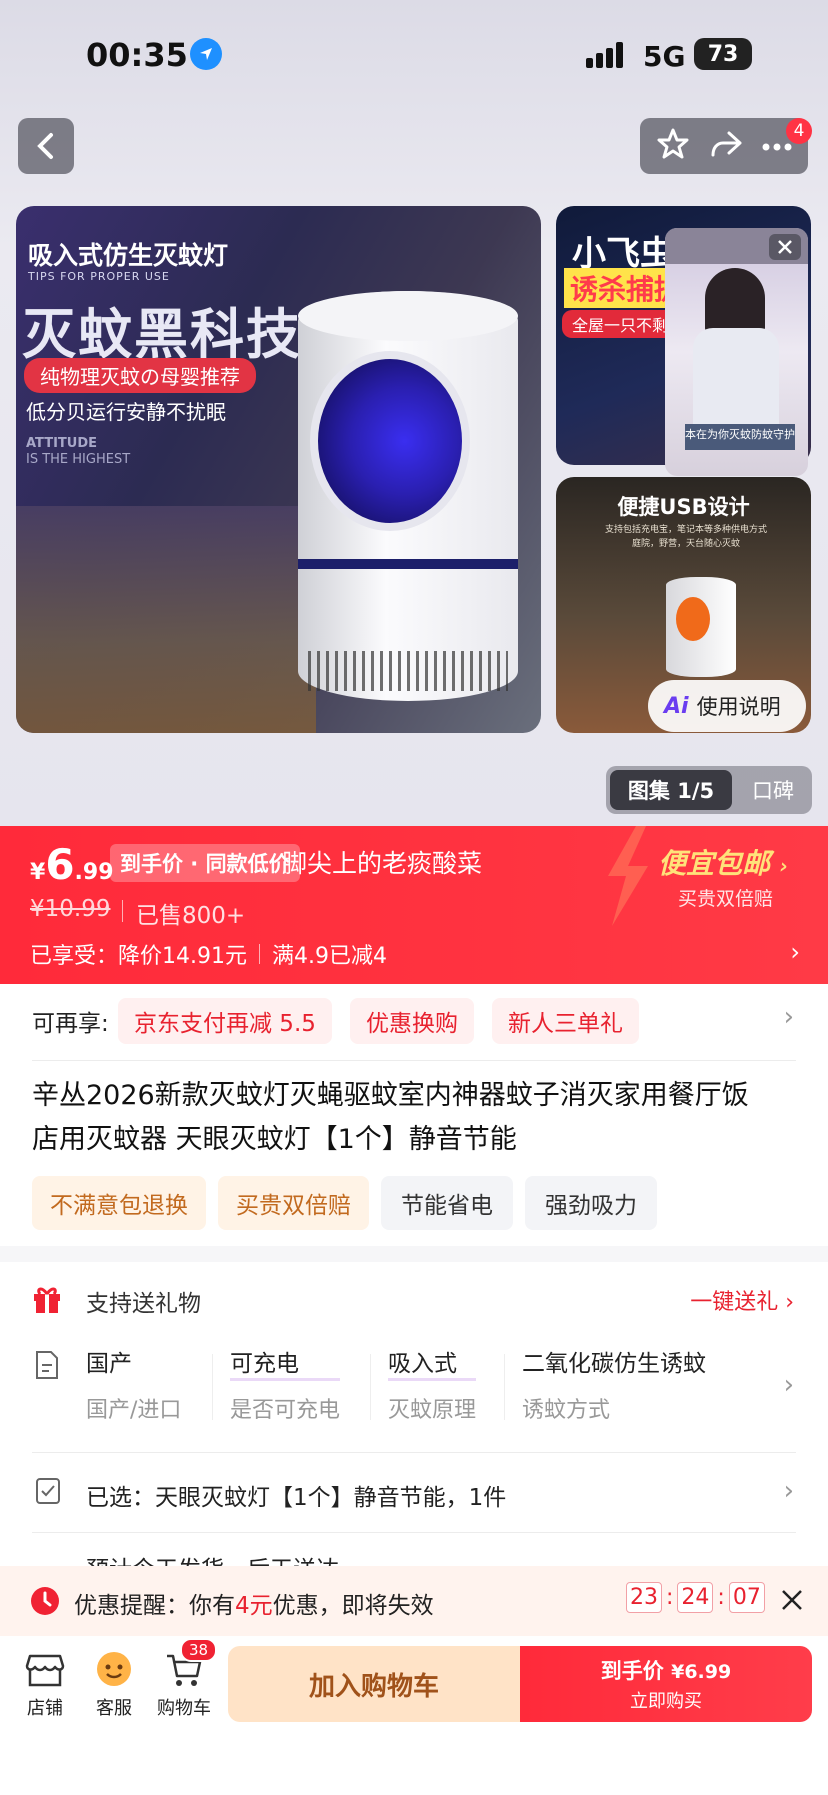  Describe the element at coordinates (785, 247) in the screenshot. I see `close-video-button` at that location.